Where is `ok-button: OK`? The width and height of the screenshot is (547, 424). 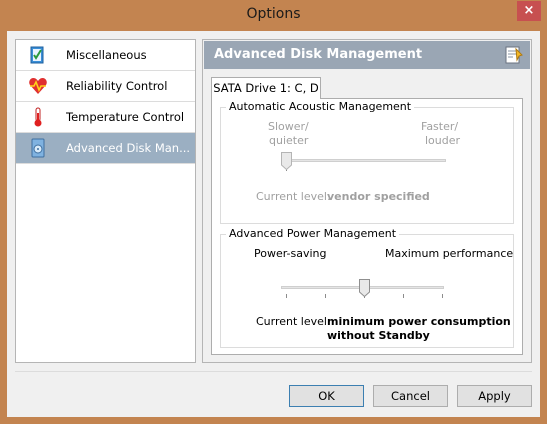
ok-button: OK is located at coordinates (326, 396).